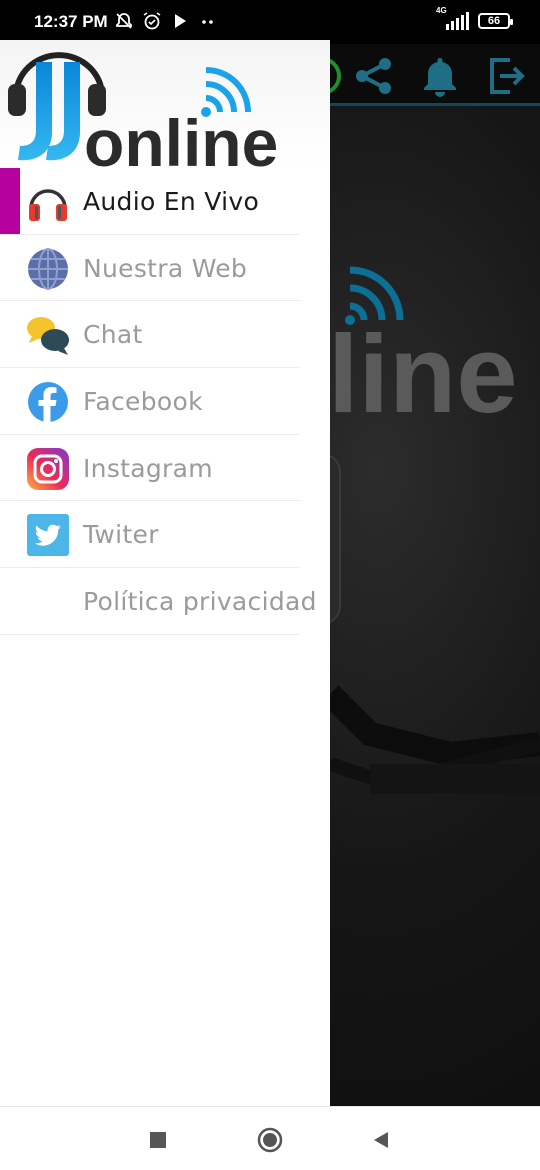 The height and width of the screenshot is (1170, 540). What do you see at coordinates (166, 21) in the screenshot?
I see `status-notification-icons` at bounding box center [166, 21].